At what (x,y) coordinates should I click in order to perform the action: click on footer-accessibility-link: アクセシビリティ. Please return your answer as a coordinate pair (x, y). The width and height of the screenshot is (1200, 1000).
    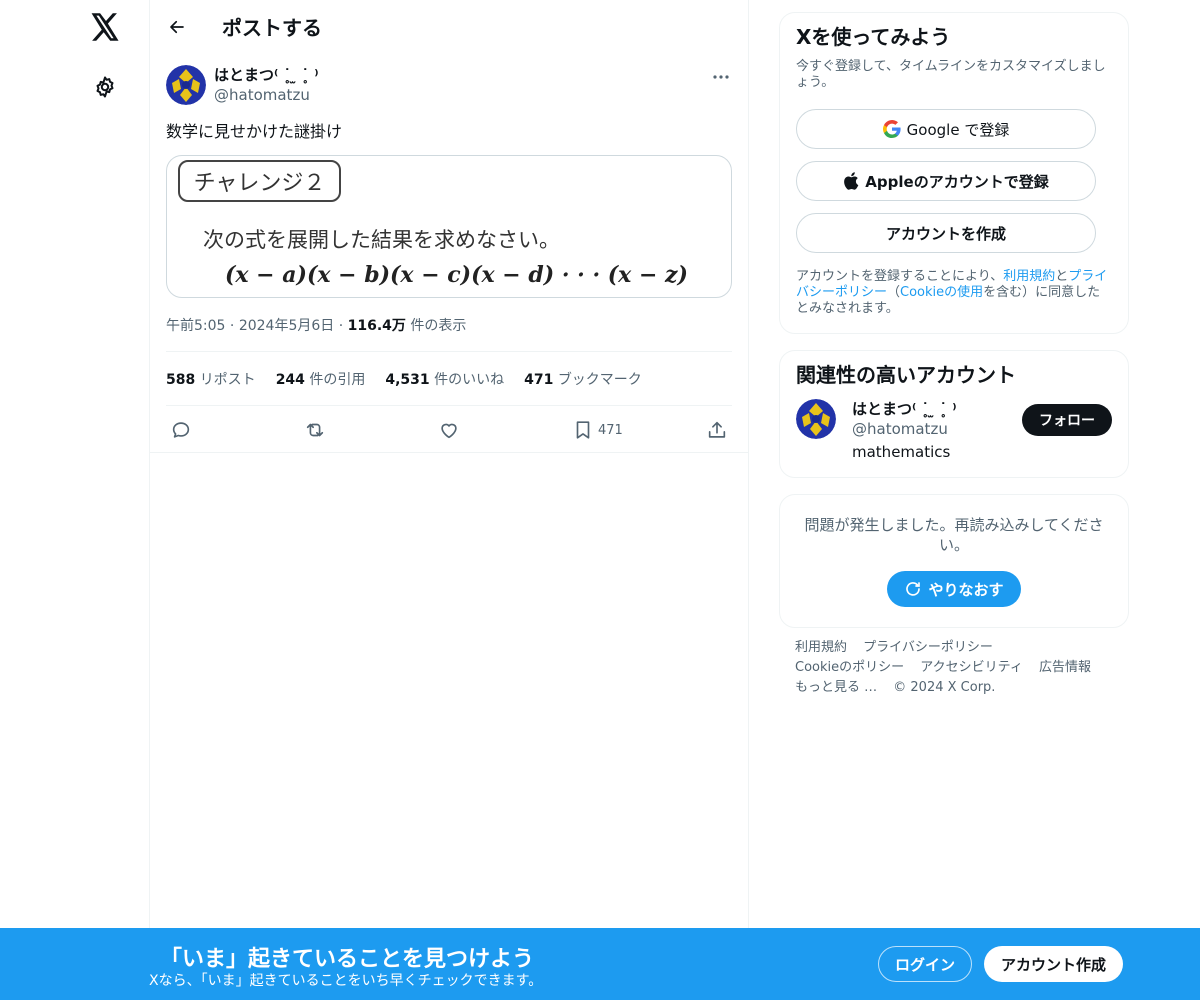
    Looking at the image, I should click on (971, 667).